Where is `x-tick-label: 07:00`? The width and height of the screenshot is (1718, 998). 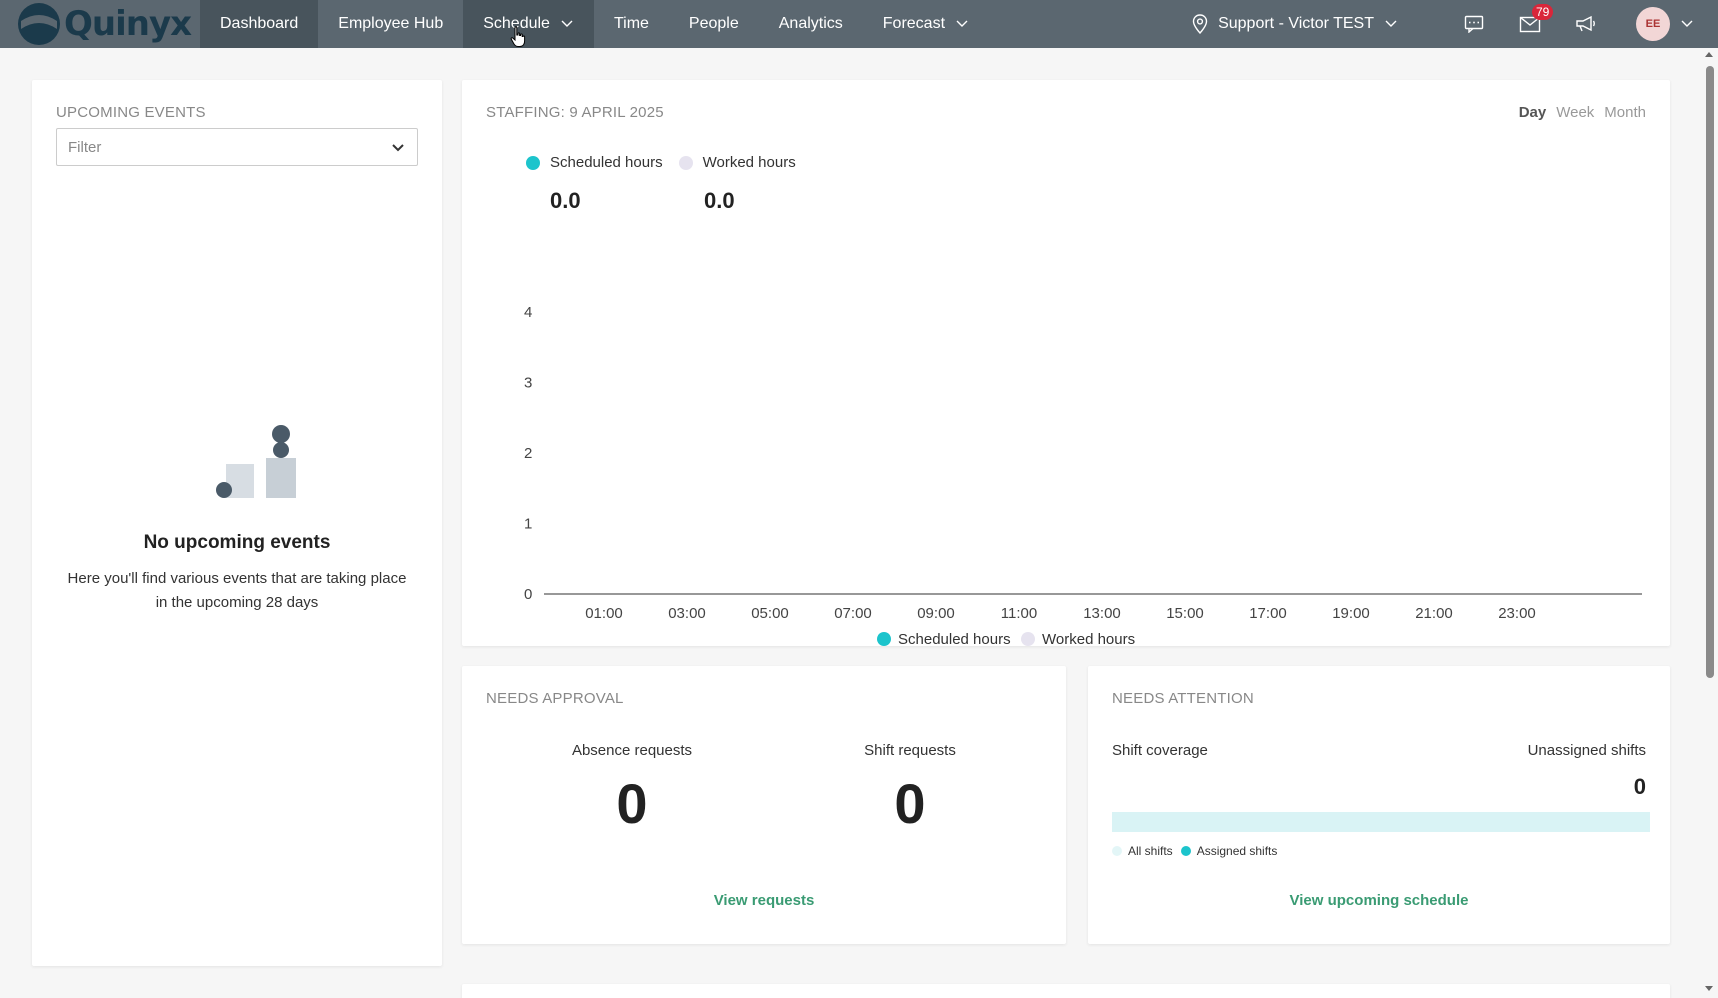
x-tick-label: 07:00 is located at coordinates (853, 613).